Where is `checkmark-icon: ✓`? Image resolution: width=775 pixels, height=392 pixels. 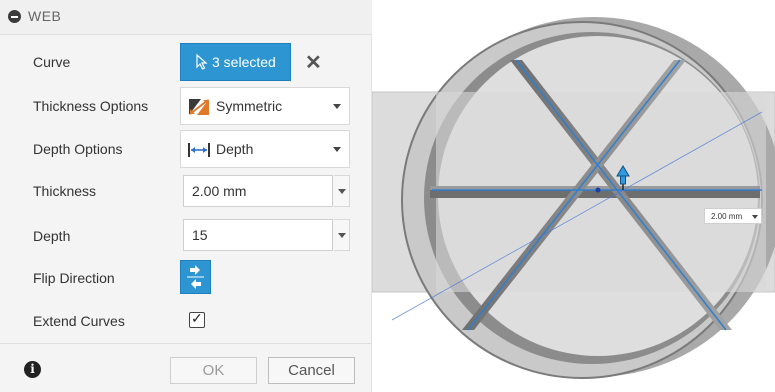 checkmark-icon: ✓ is located at coordinates (197, 318).